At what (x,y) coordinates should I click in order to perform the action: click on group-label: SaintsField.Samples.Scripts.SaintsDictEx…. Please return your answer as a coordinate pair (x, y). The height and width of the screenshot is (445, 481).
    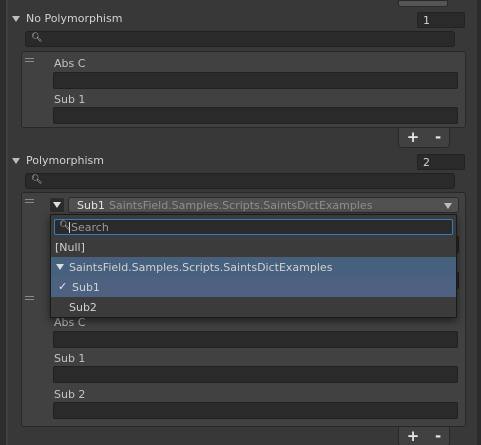
    Looking at the image, I should click on (201, 267).